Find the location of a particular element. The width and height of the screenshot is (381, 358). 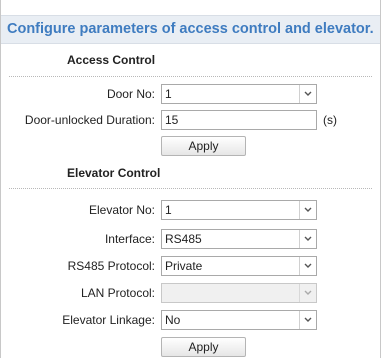

elevator-linkage-select: No is located at coordinates (239, 320).